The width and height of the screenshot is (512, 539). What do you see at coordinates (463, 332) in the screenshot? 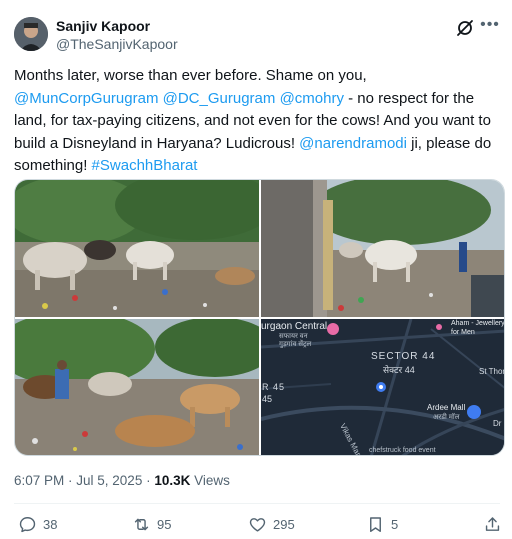
I see `map-label-aham-line2: for Men` at bounding box center [463, 332].